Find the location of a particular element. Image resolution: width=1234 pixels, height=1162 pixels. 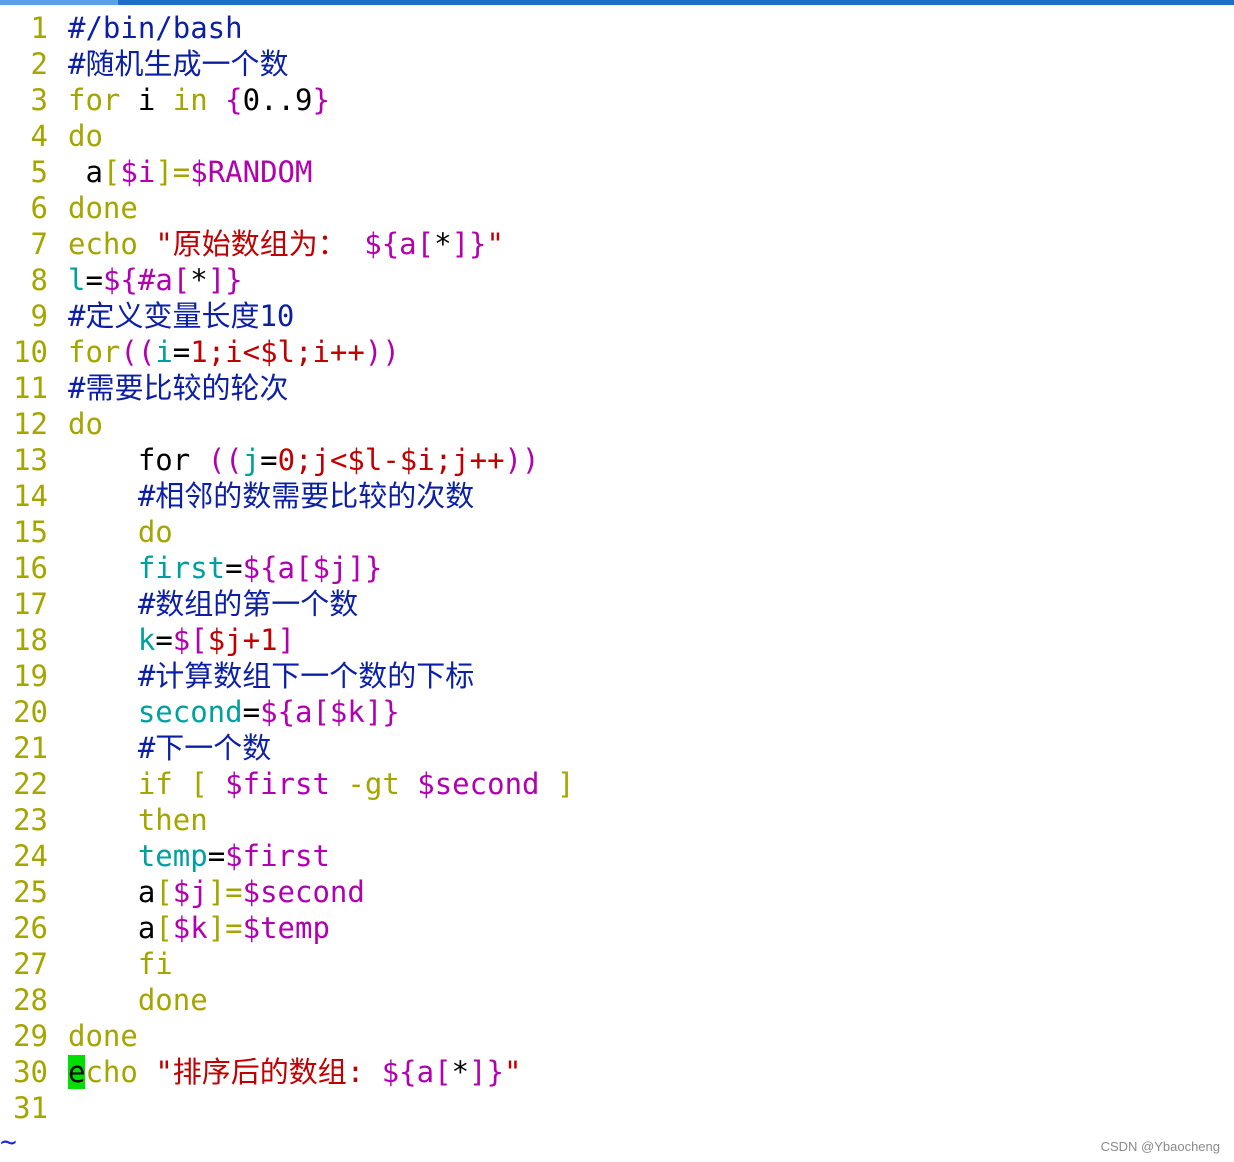

line-number: 31 is located at coordinates (30, 1108).